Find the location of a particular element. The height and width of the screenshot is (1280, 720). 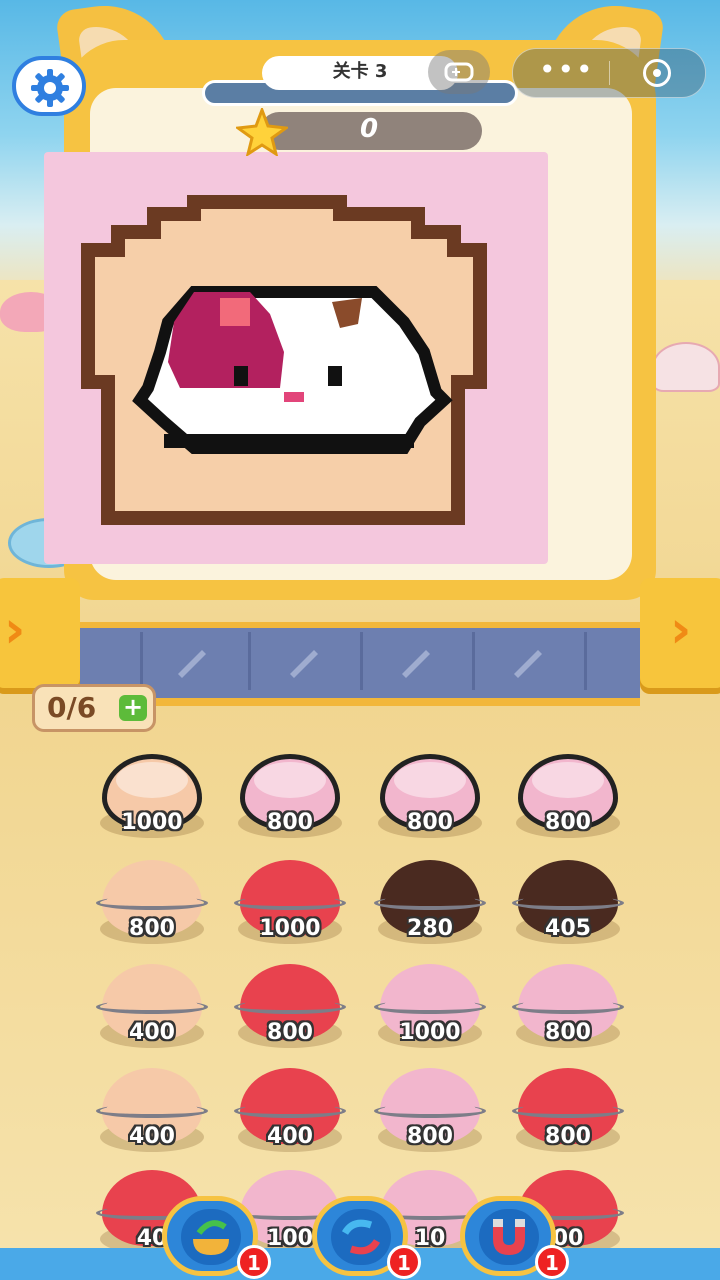

conveyor-belt is located at coordinates (360, 664).